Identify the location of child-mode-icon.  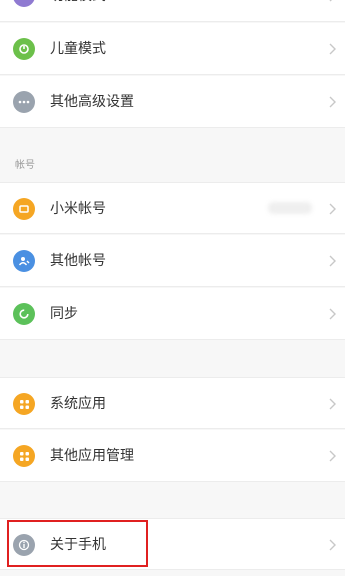
(24, 49).